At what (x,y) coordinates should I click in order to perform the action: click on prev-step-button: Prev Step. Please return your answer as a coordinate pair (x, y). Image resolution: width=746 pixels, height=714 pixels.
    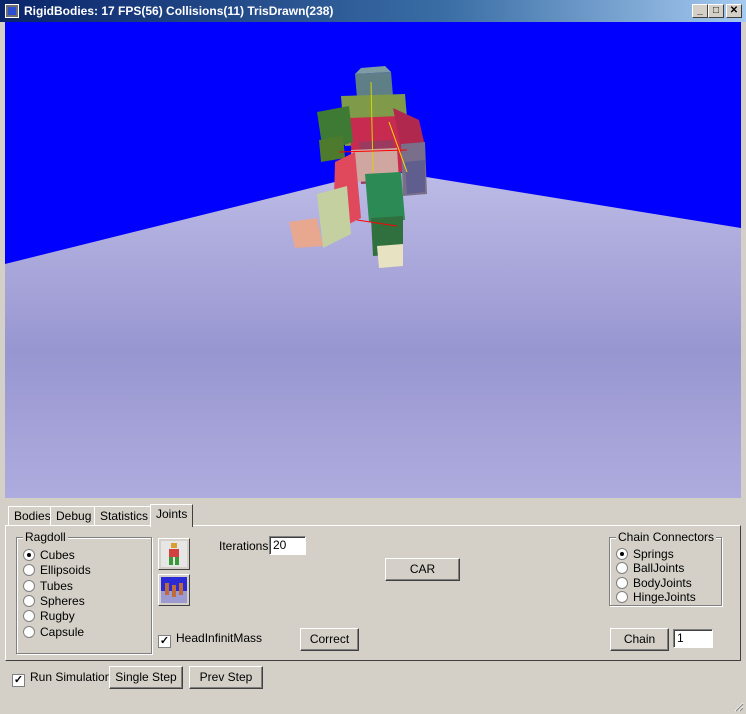
    Looking at the image, I should click on (226, 677).